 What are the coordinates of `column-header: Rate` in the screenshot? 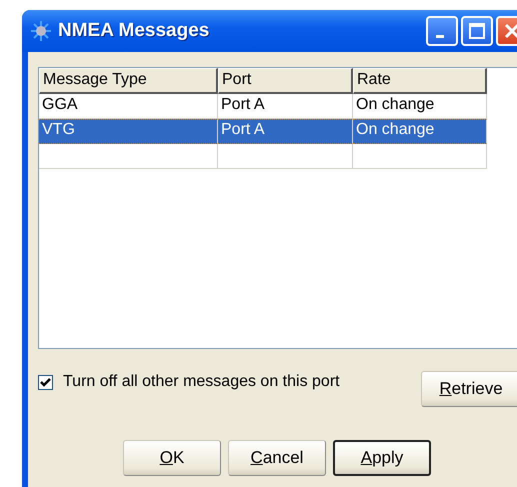 It's located at (420, 81).